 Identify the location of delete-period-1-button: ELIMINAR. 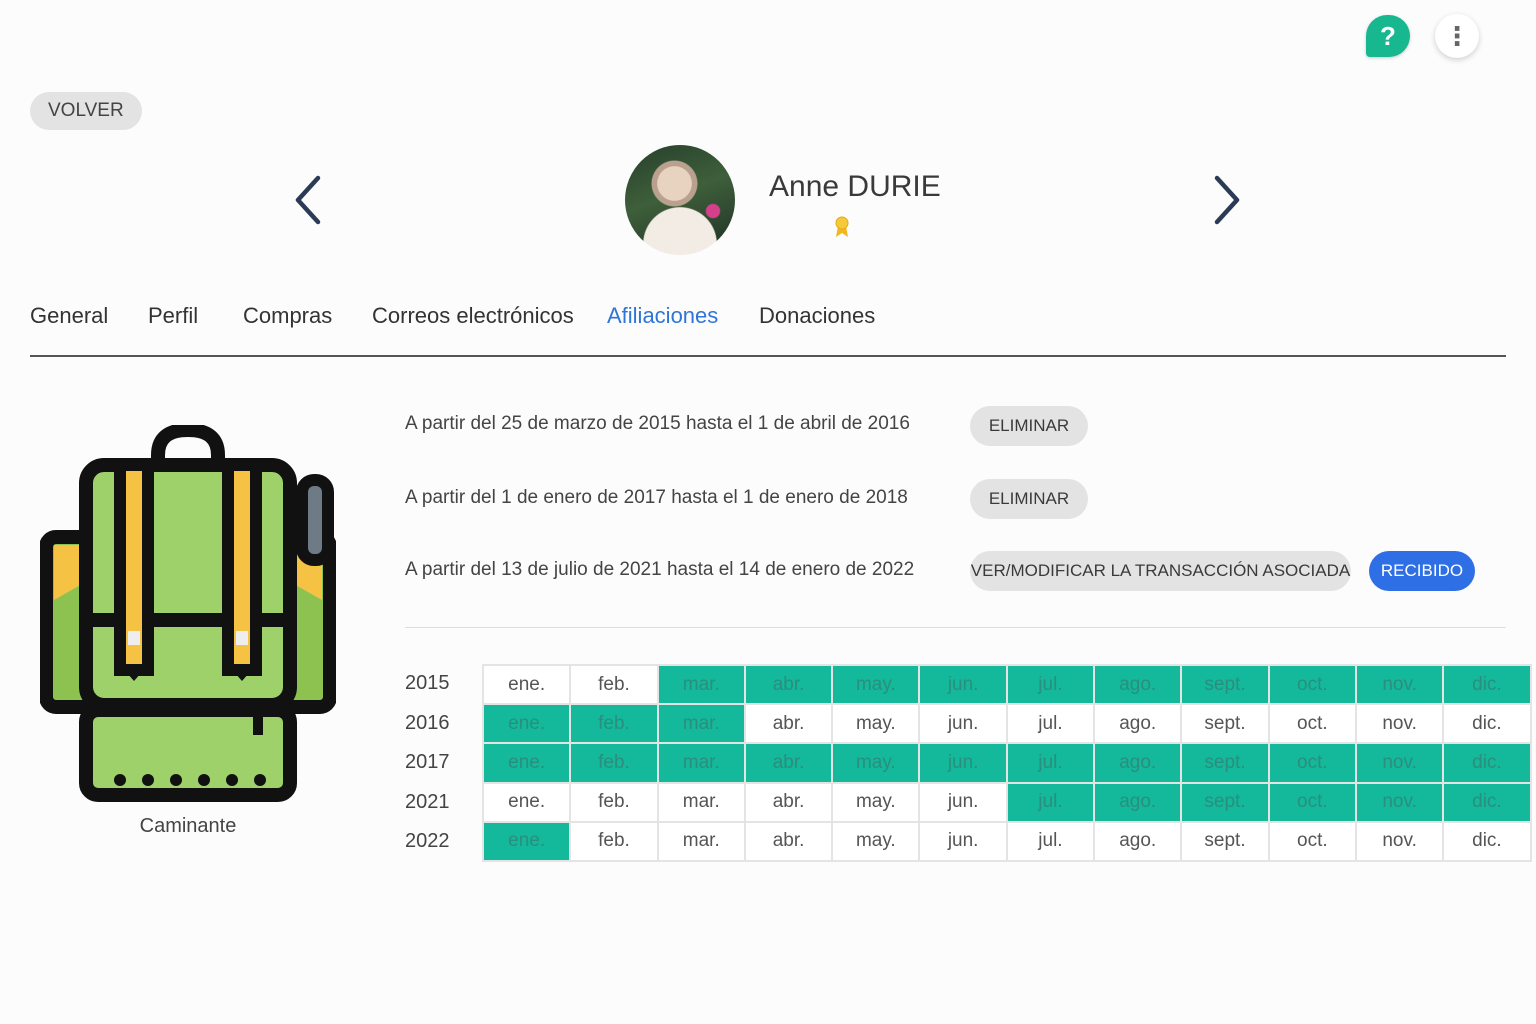
(1029, 426).